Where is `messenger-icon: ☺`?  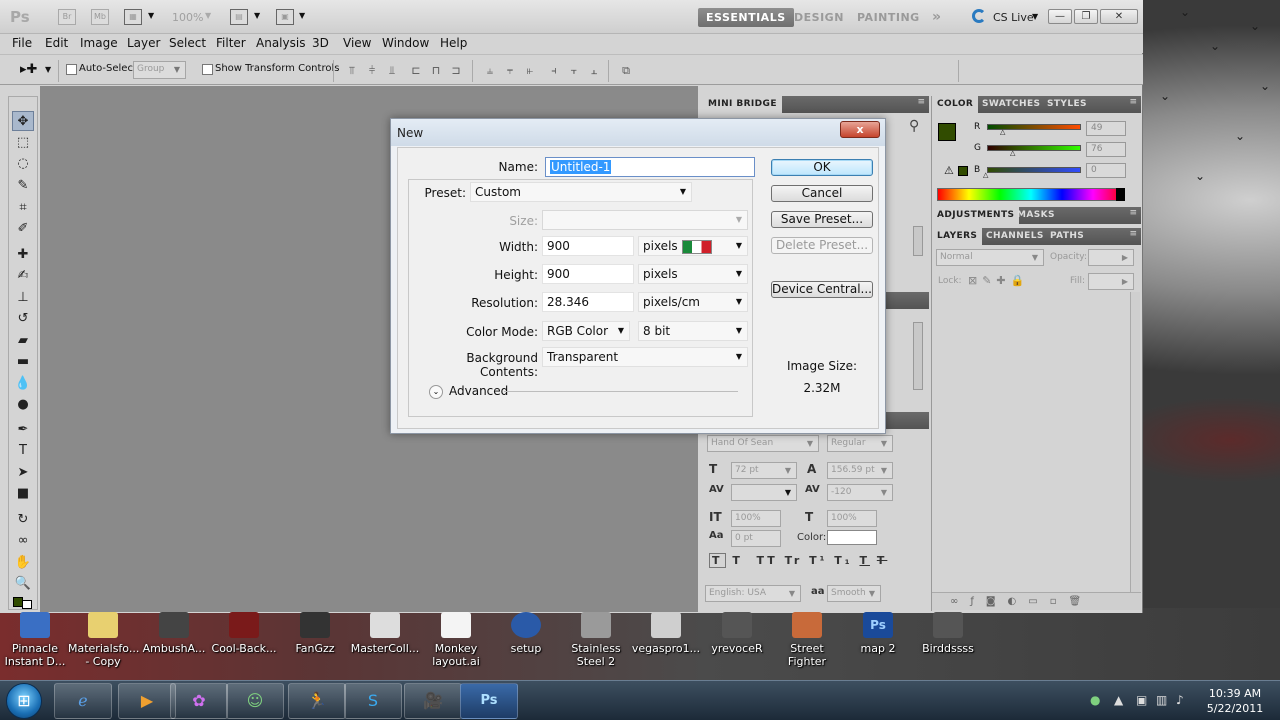 messenger-icon: ☺ is located at coordinates (255, 701).